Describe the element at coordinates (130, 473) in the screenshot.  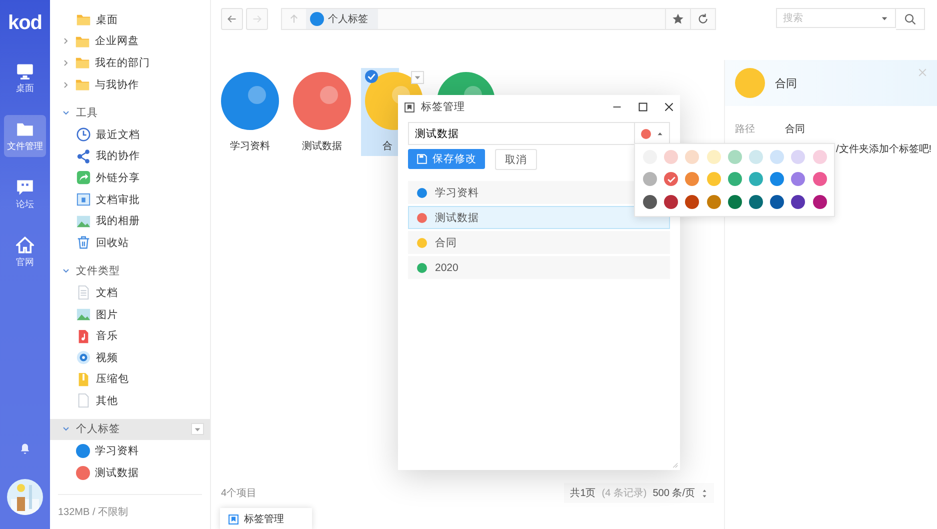
I see `tree-item: 测试数据` at that location.